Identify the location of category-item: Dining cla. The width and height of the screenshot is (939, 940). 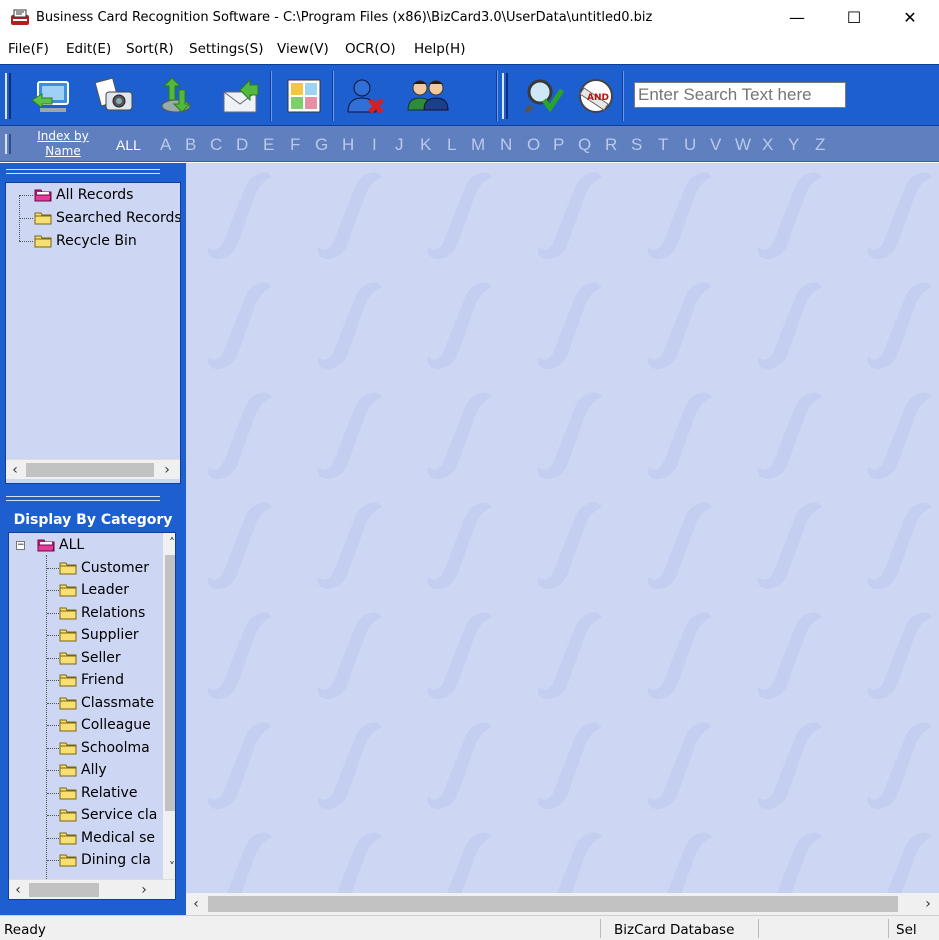
(99, 860).